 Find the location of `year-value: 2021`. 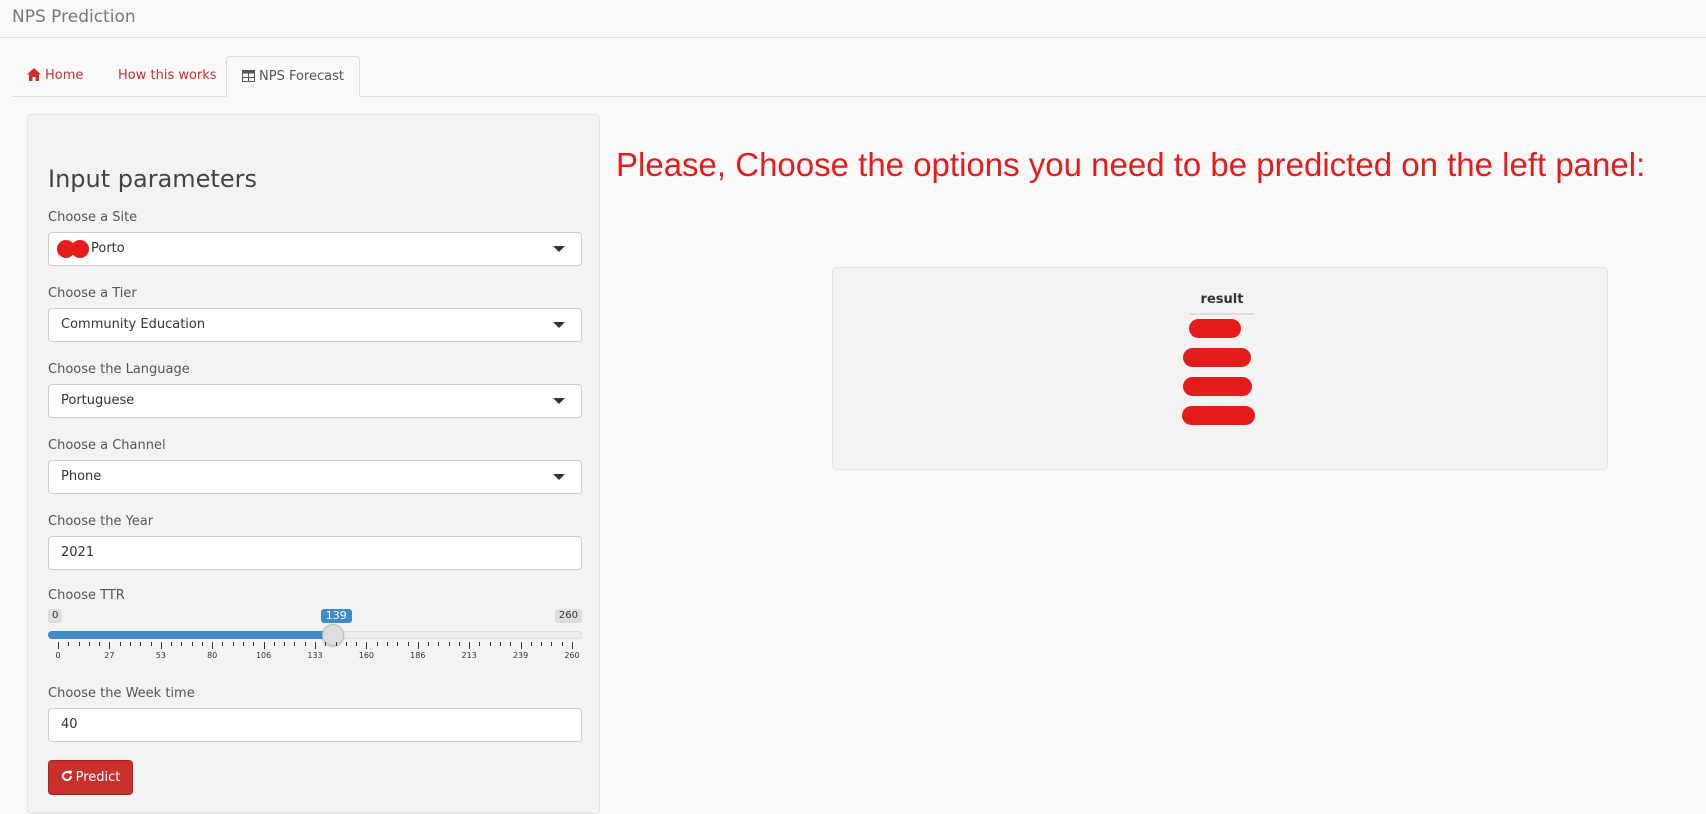

year-value: 2021 is located at coordinates (78, 552).